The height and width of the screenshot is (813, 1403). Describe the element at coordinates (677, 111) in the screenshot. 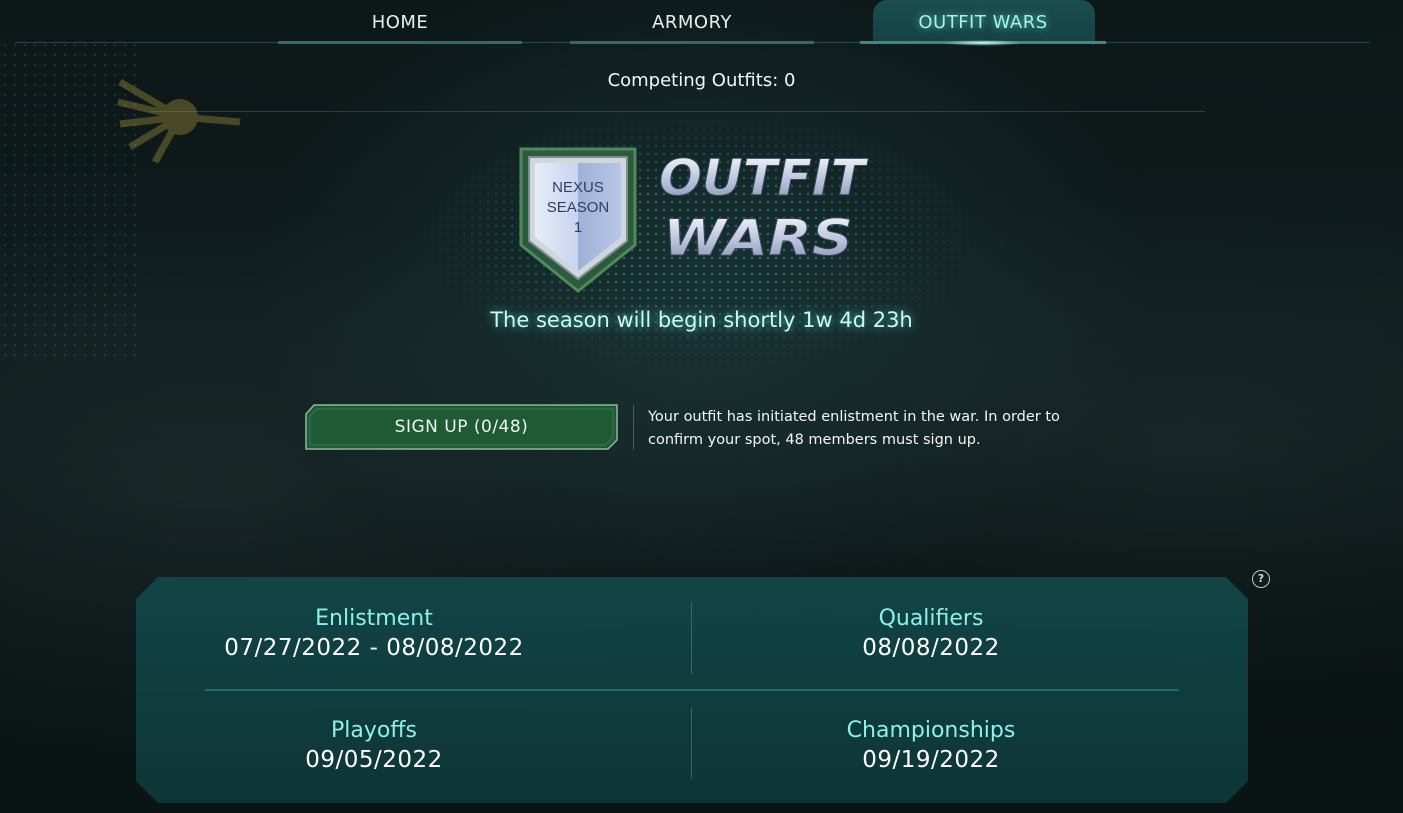

I see `header-divider` at that location.